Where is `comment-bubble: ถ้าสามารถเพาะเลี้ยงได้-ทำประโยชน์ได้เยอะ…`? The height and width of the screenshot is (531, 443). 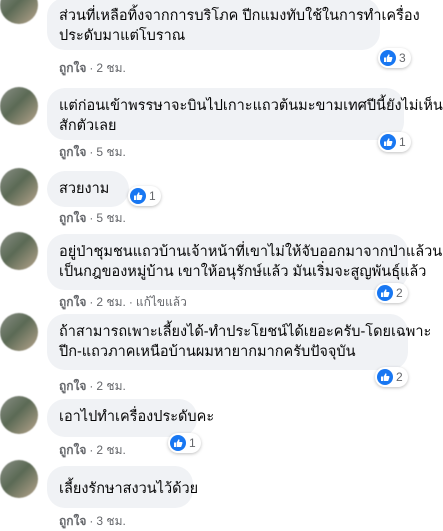 comment-bubble: ถ้าสามารถเพาะเลี้ยงได้-ทำประโยชน์ได้เยอะ… is located at coordinates (239, 342).